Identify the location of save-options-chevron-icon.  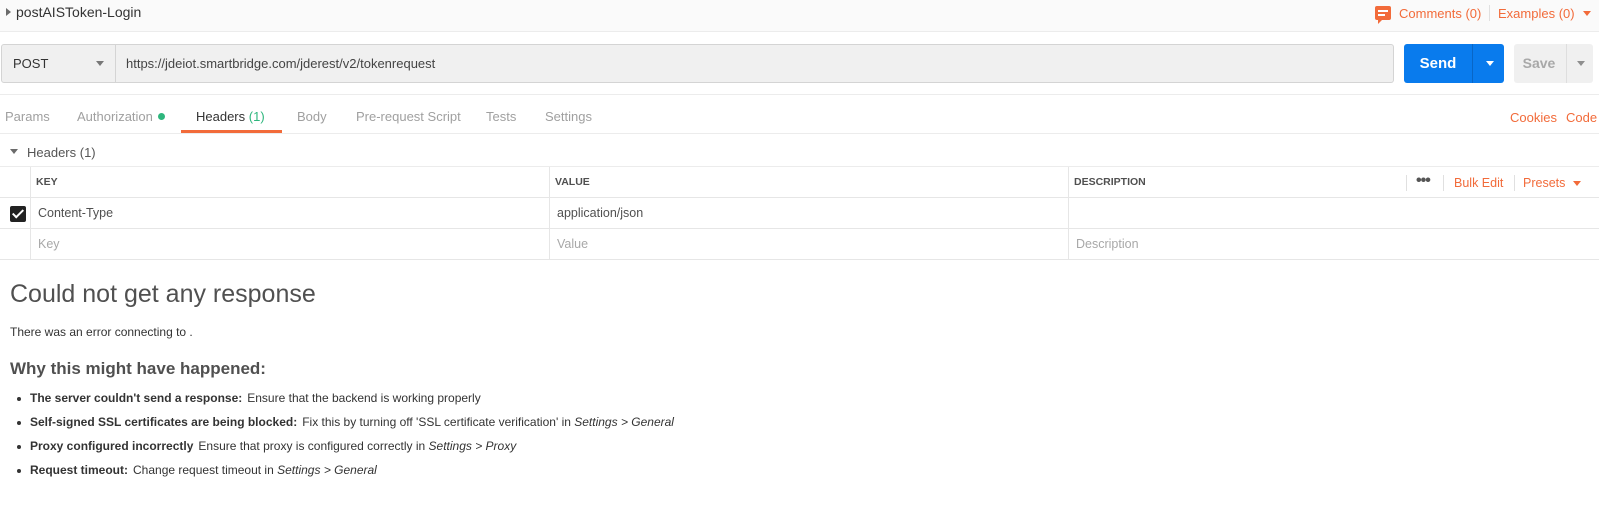
(1581, 63).